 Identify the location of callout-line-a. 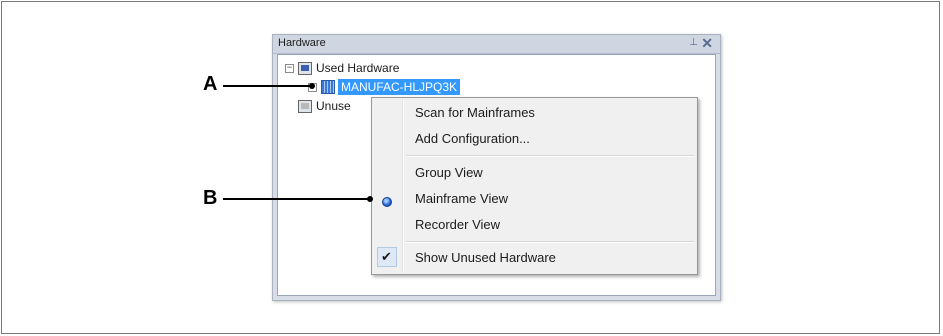
(267, 86).